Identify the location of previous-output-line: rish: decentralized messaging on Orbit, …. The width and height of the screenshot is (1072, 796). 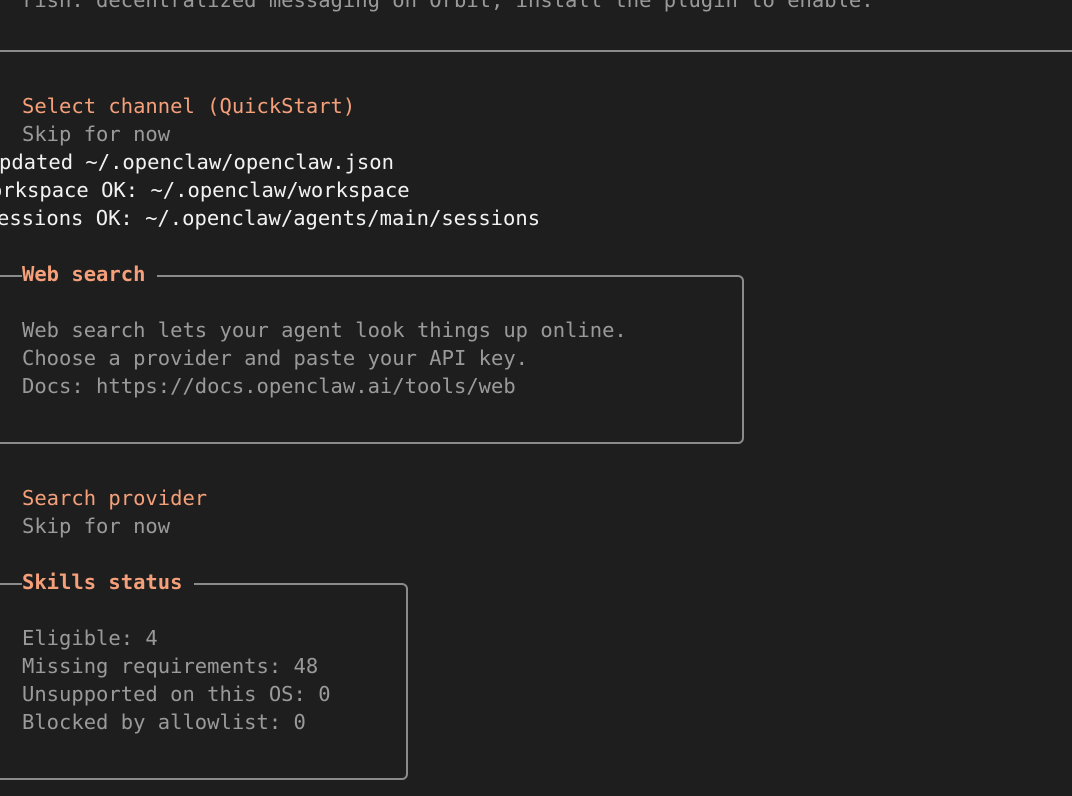
(448, 6).